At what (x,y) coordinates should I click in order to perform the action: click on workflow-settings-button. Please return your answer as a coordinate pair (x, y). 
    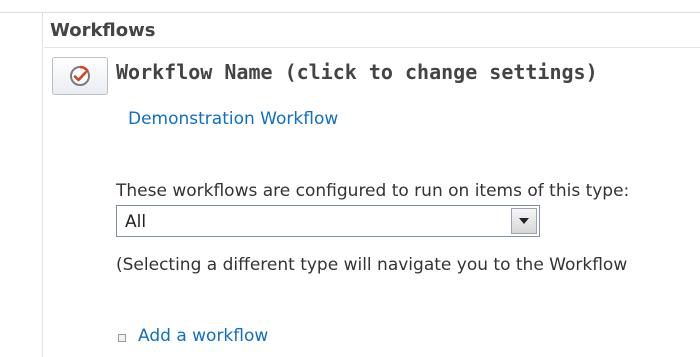
    Looking at the image, I should click on (80, 76).